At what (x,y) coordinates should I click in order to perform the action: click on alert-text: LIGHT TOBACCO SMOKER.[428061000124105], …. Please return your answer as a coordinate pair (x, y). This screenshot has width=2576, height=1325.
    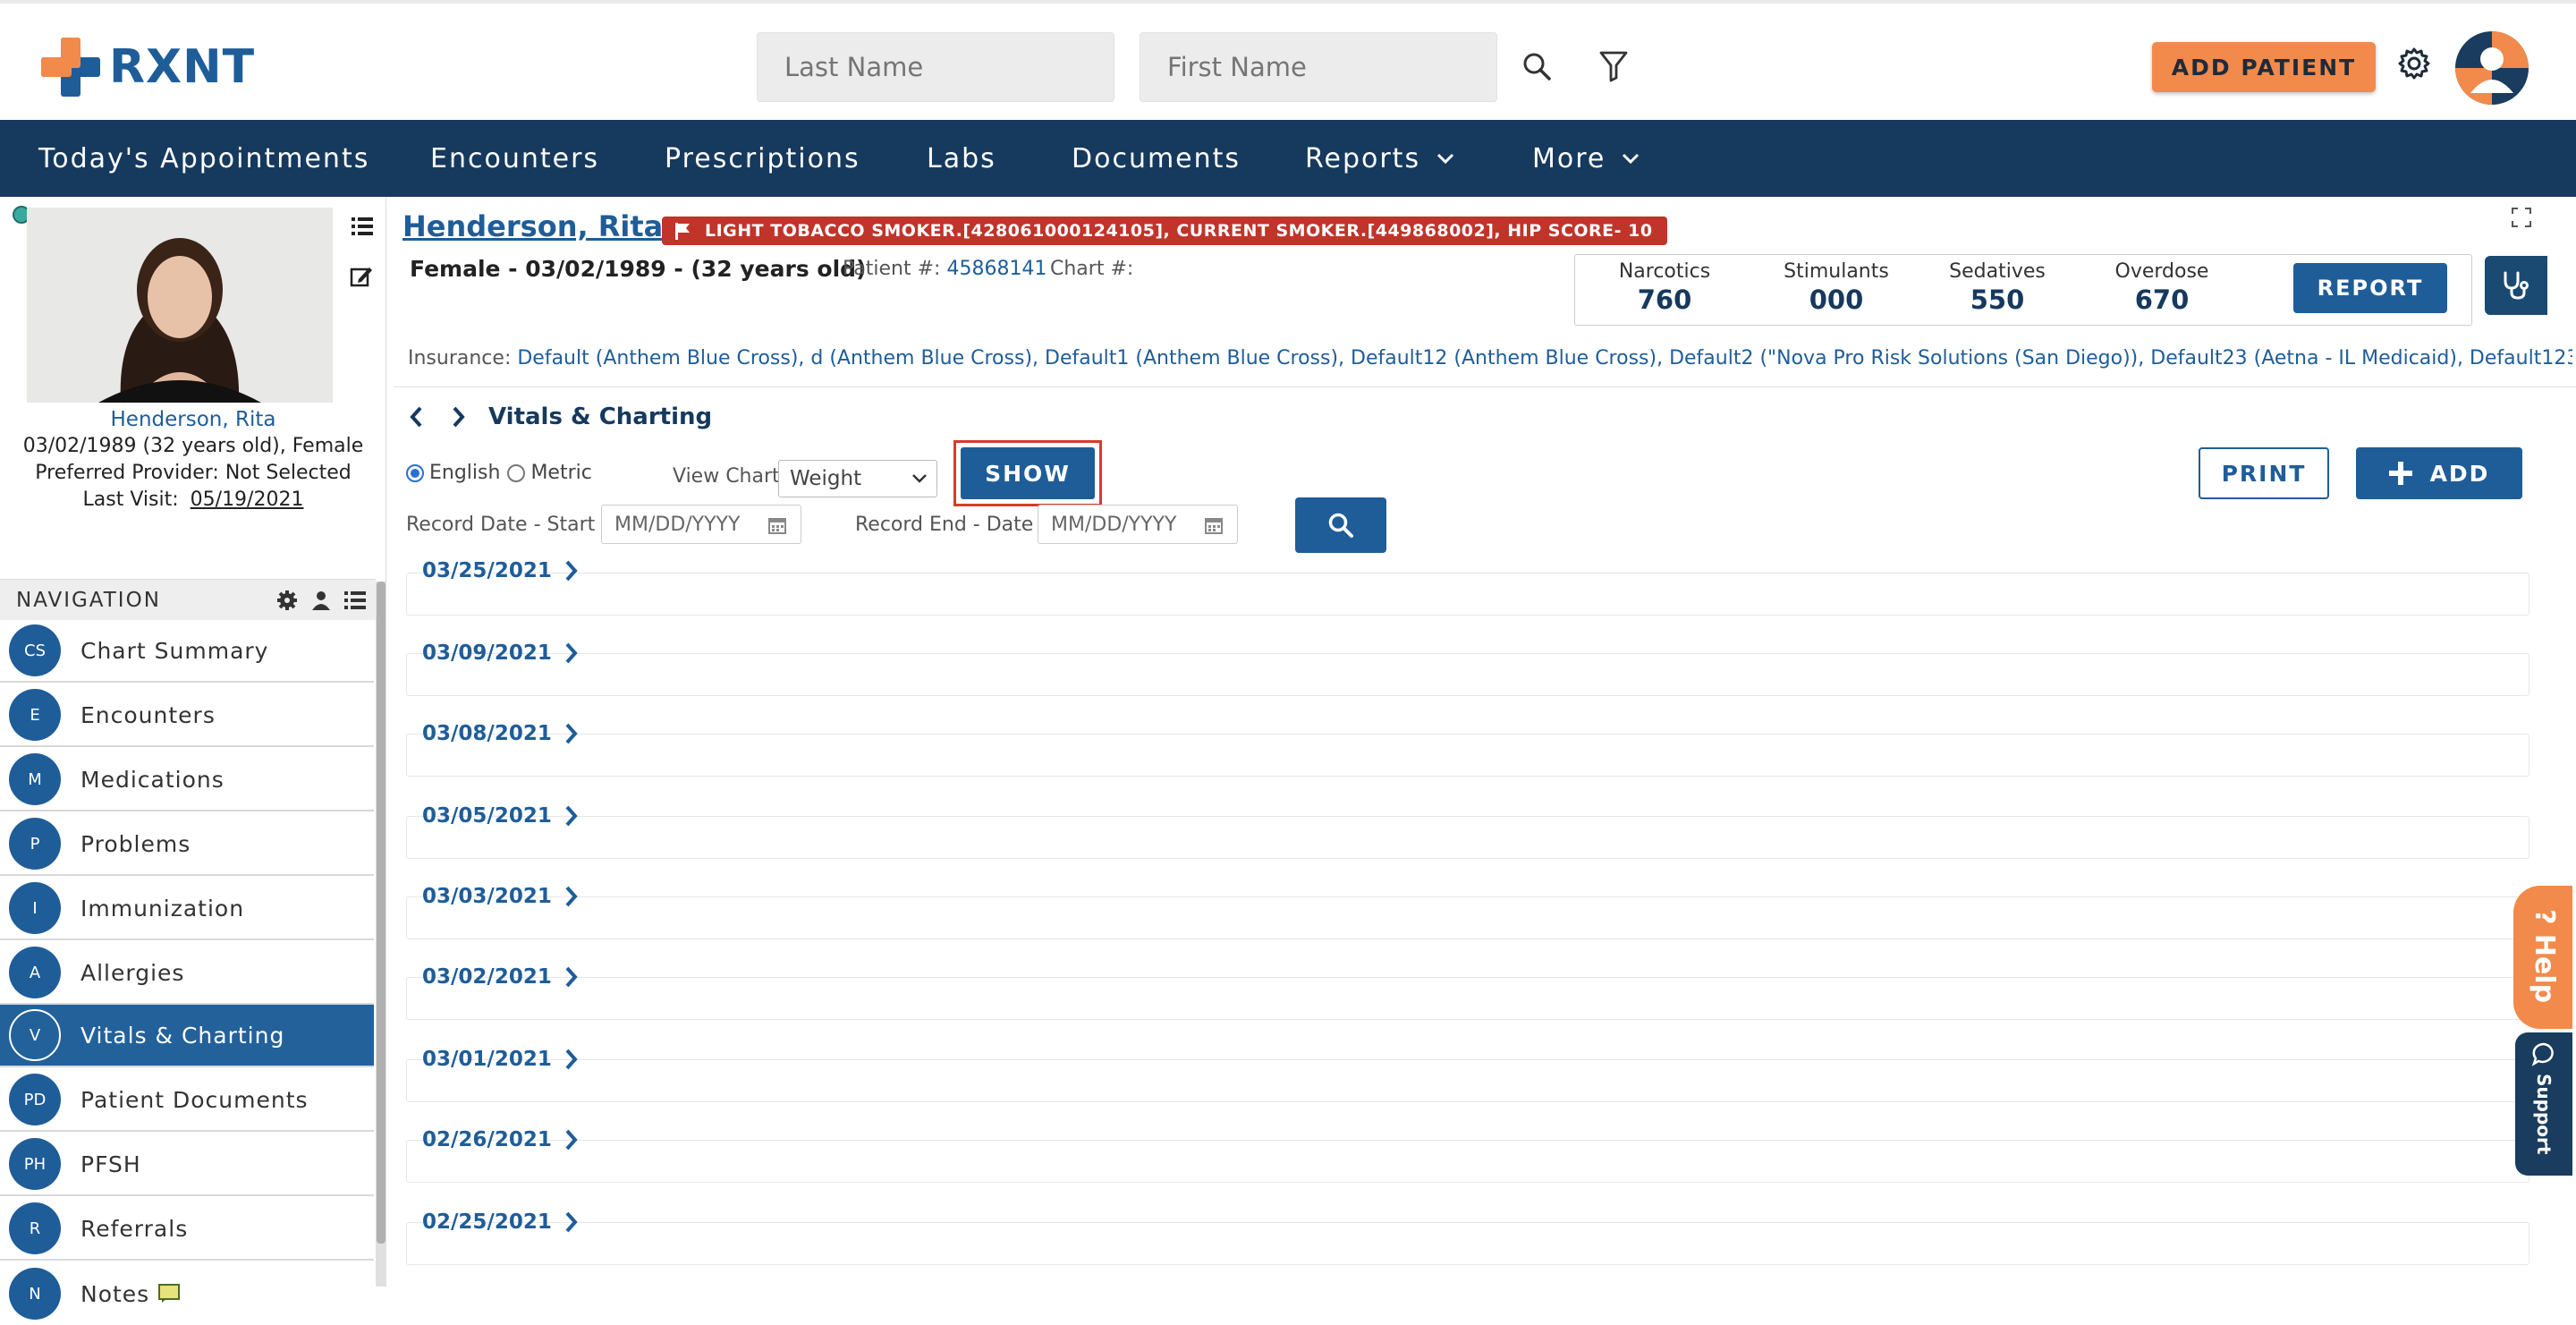
    Looking at the image, I should click on (1179, 231).